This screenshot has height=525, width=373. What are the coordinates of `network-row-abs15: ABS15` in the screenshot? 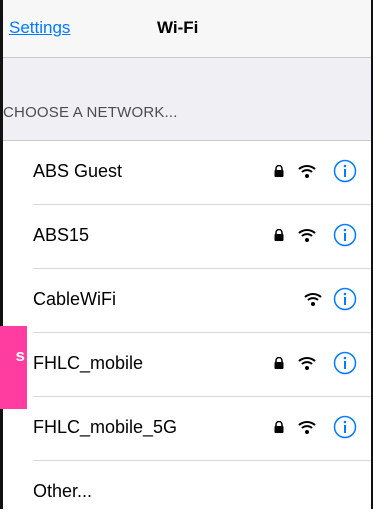 It's located at (187, 237).